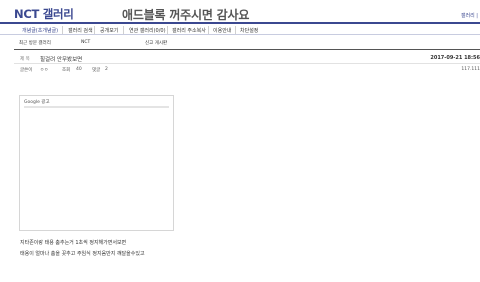 This screenshot has width=480, height=282. Describe the element at coordinates (455, 58) in the screenshot. I see `post-date: 2017-09-21 18:56` at that location.